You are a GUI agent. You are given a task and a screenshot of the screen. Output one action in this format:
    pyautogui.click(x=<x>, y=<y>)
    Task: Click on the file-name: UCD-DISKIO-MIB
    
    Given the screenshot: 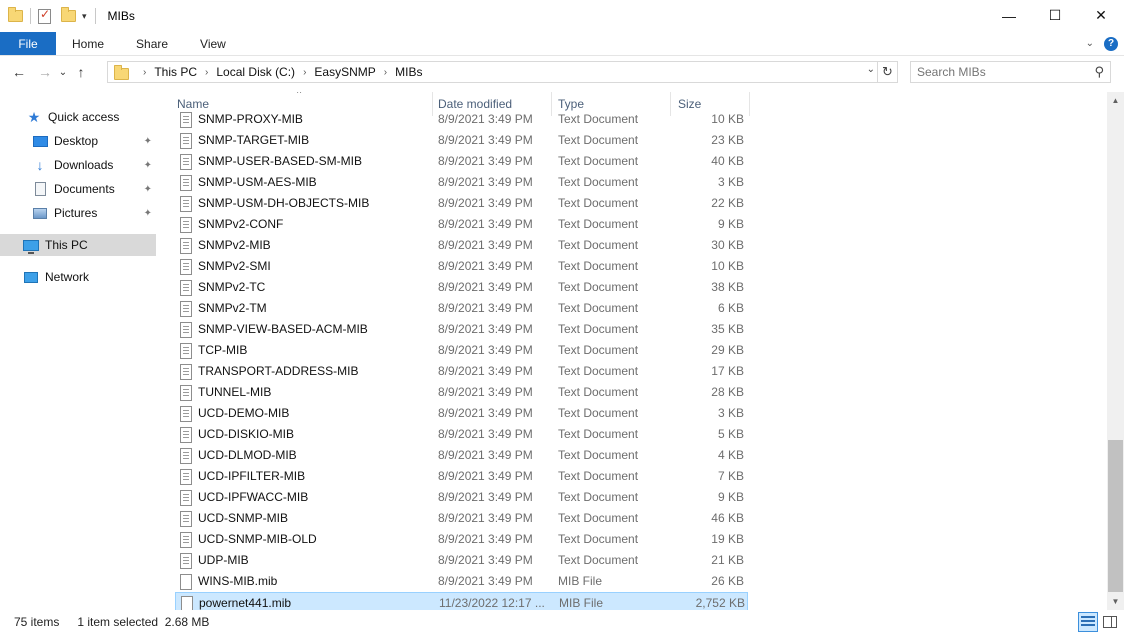 What is the action you would take?
    pyautogui.click(x=246, y=434)
    